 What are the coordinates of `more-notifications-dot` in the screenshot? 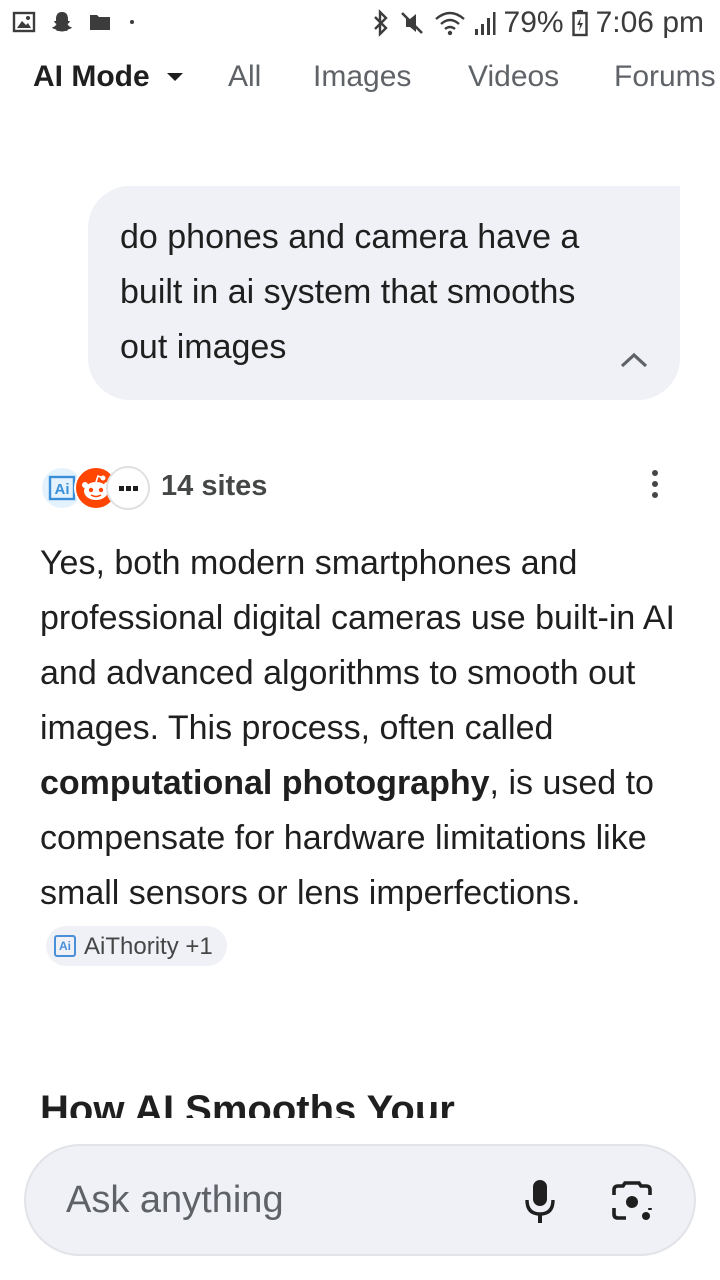 It's located at (132, 22).